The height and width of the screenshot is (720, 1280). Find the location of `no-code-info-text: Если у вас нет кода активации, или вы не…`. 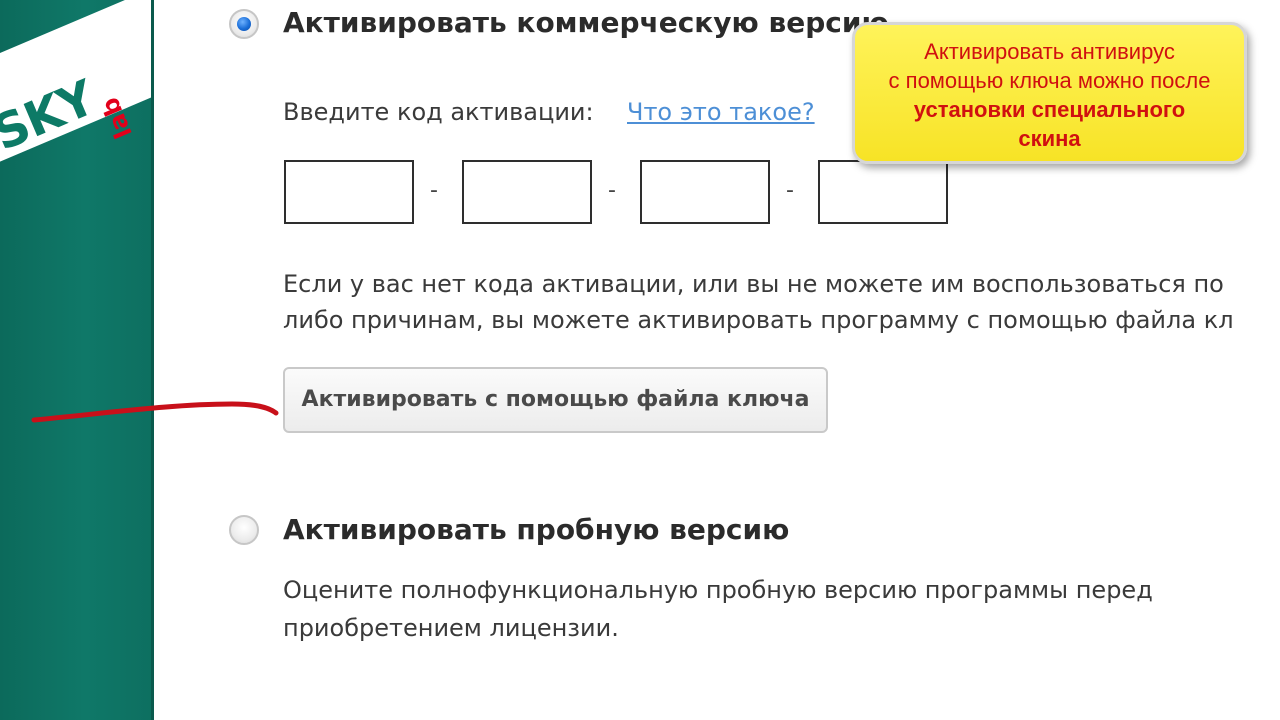

no-code-info-text: Если у вас нет кода активации, или вы не… is located at coordinates (753, 284).